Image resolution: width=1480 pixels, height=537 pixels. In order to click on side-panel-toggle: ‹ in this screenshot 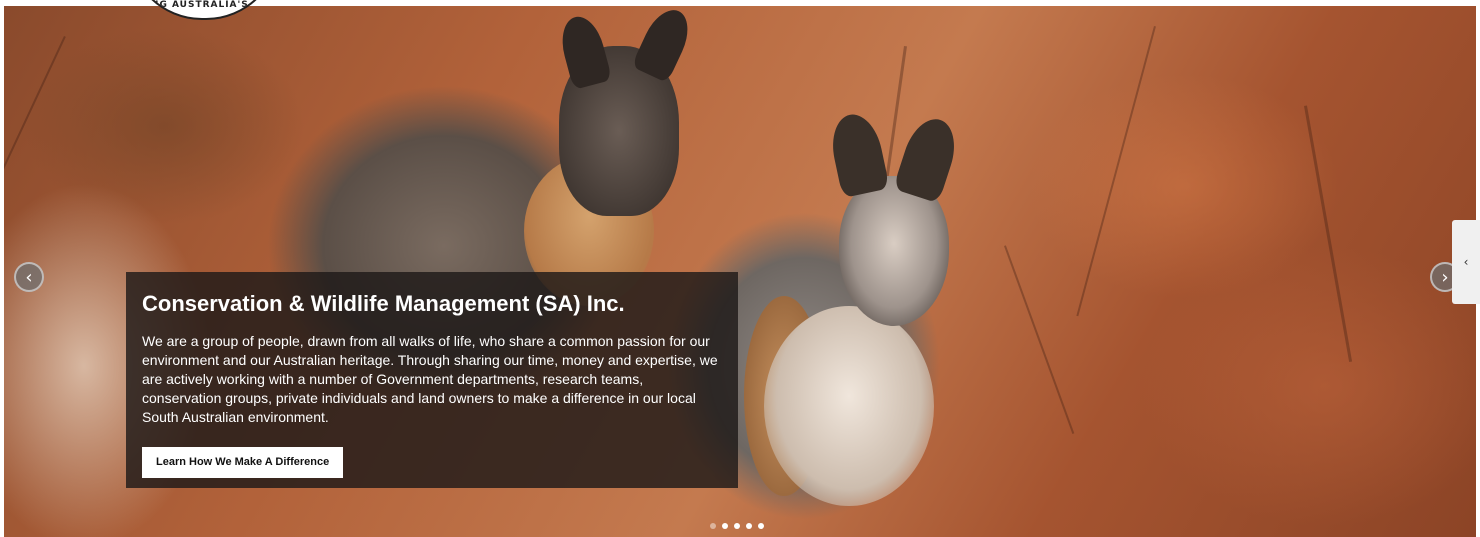, I will do `click(1466, 262)`.